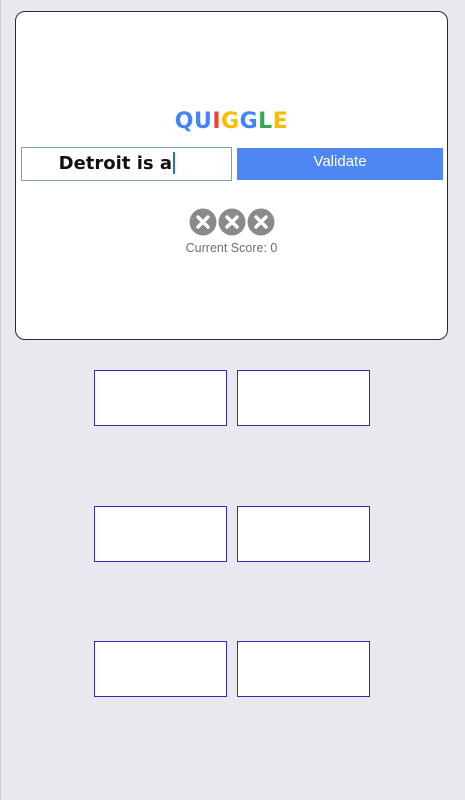  I want to click on text-cursor, so click(174, 163).